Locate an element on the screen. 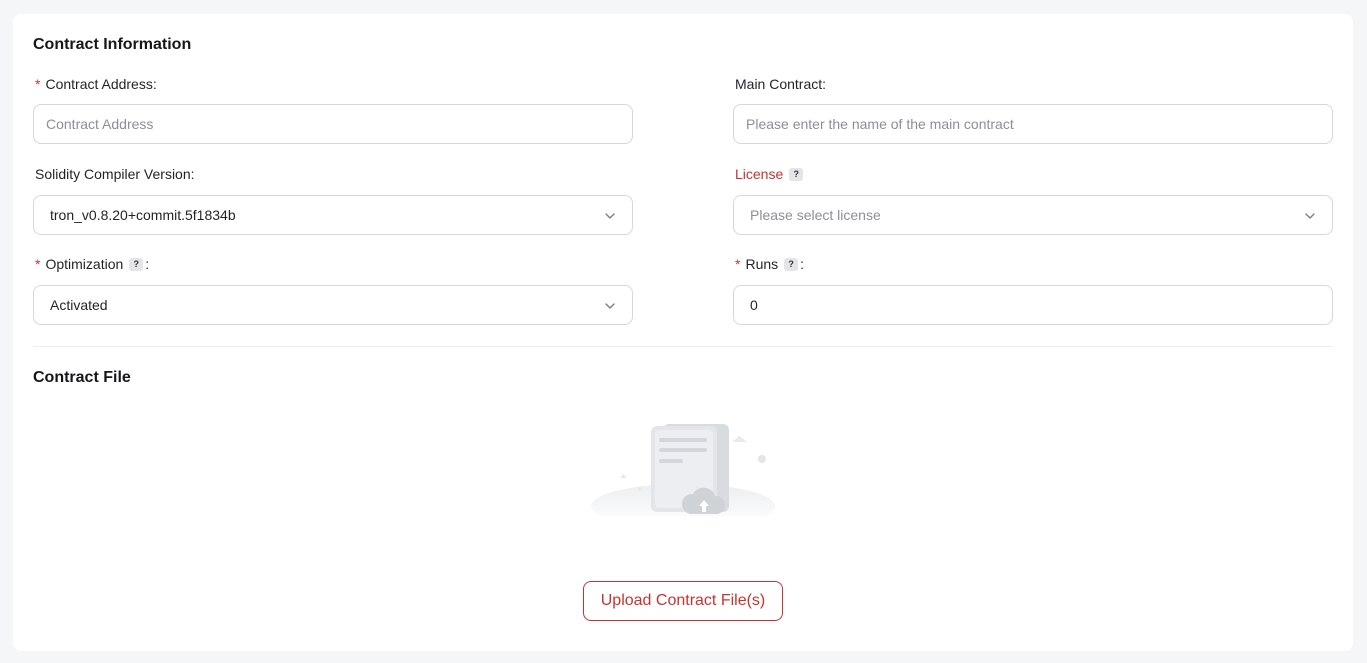  contract-file-title: Contract File is located at coordinates (82, 377).